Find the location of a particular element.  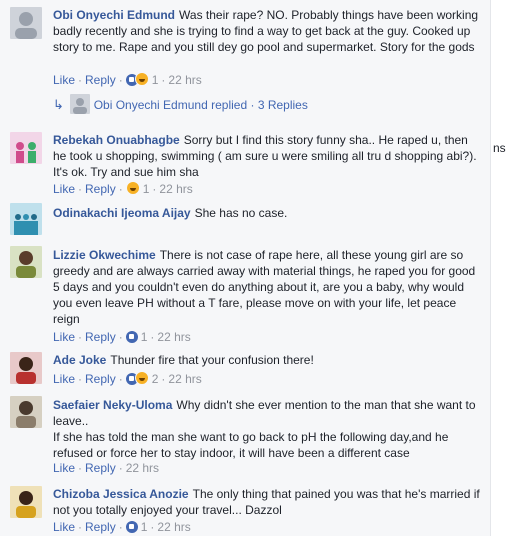

view-replies-link: 3 Replies is located at coordinates (283, 105).